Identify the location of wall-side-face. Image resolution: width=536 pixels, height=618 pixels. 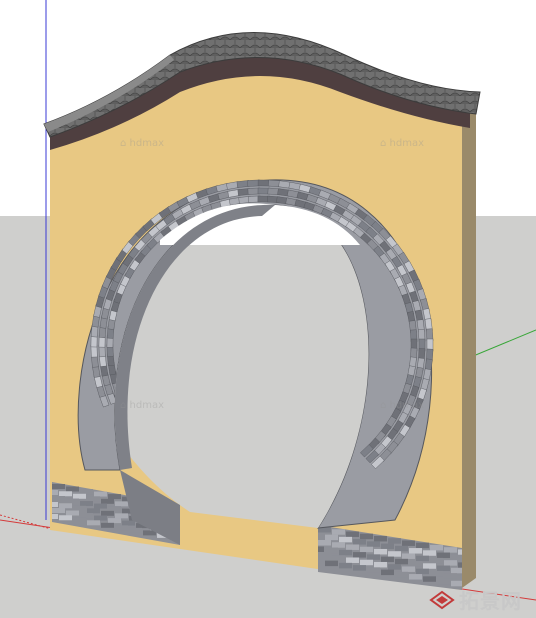
(469, 349).